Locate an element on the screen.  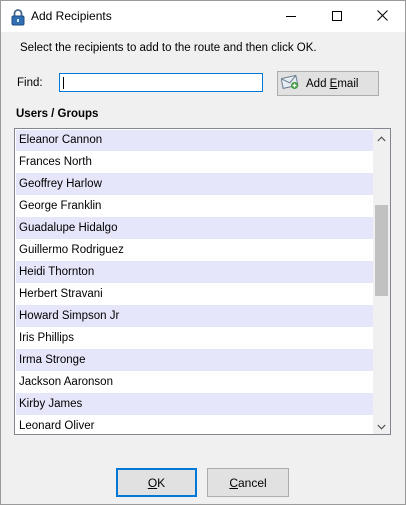
chevron-up-icon is located at coordinates (381, 138).